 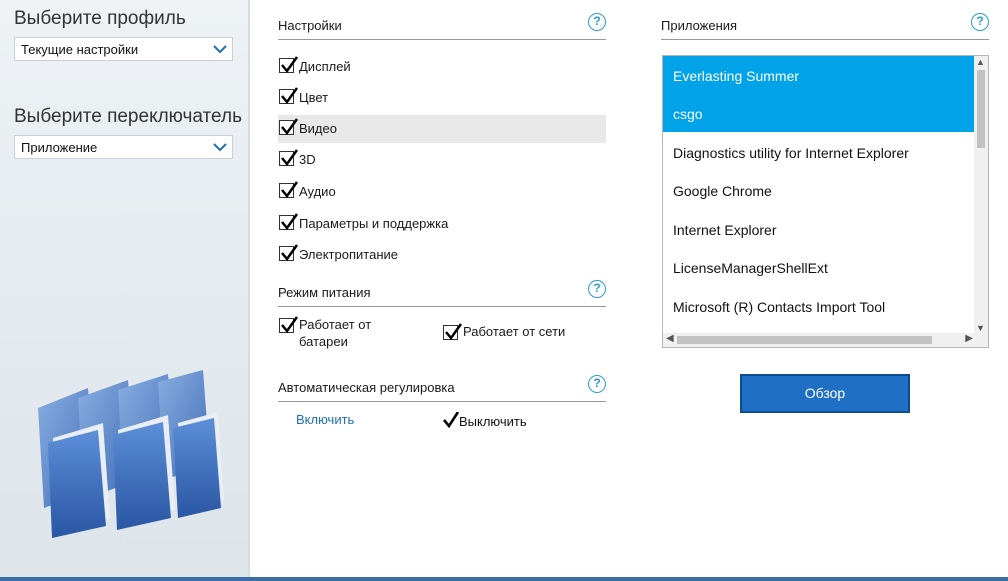 I want to click on browse-button: Обзор, so click(x=825, y=393).